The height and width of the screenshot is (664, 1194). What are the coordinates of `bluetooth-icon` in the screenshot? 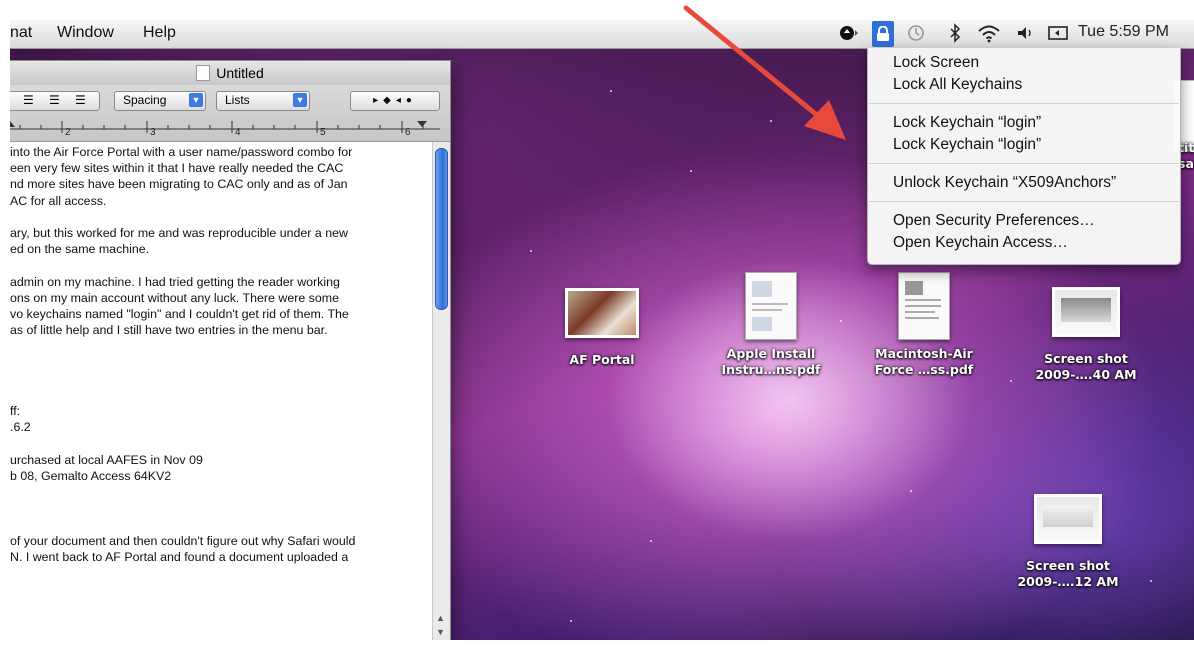 It's located at (955, 35).